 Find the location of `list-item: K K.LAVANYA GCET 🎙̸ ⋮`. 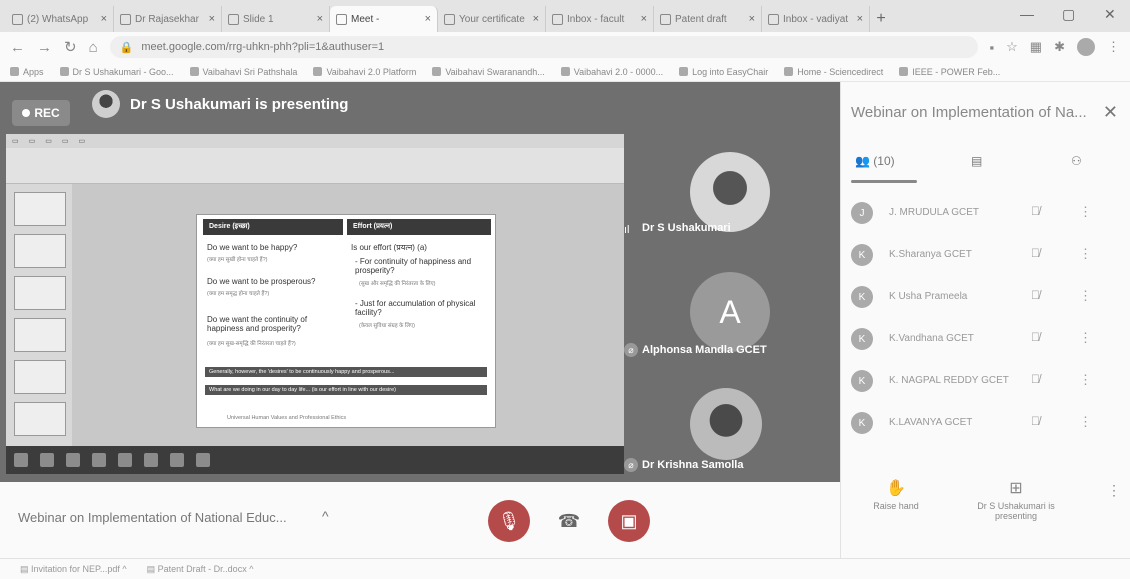

list-item: K K.LAVANYA GCET 🎙̸ ⋮ is located at coordinates (985, 423).